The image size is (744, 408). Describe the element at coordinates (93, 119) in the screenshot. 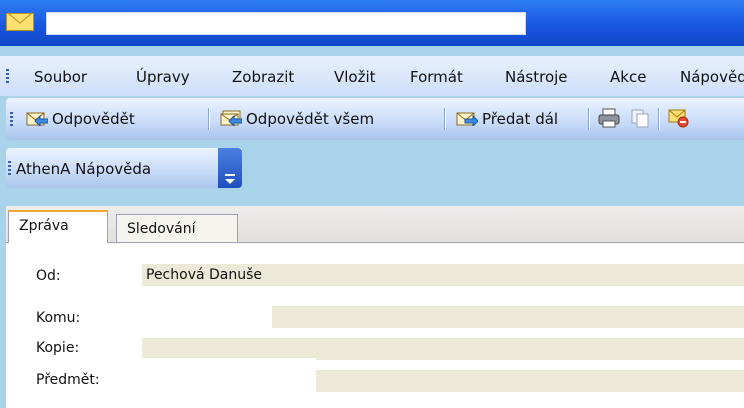

I see `reply-label: Odpovědět` at that location.